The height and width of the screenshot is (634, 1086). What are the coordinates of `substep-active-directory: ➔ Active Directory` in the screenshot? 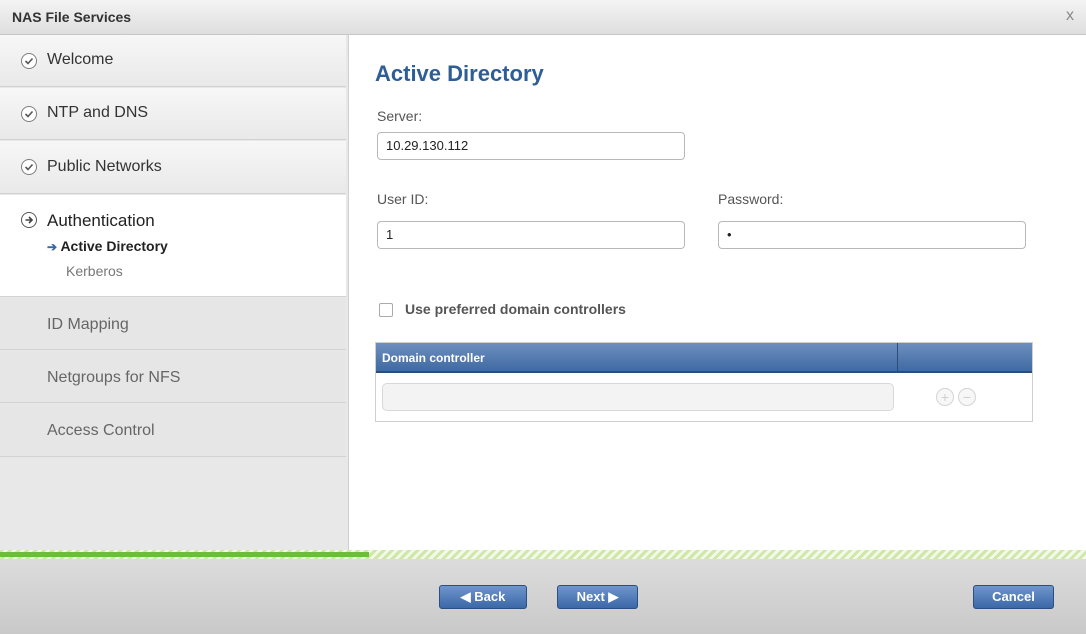 It's located at (107, 246).